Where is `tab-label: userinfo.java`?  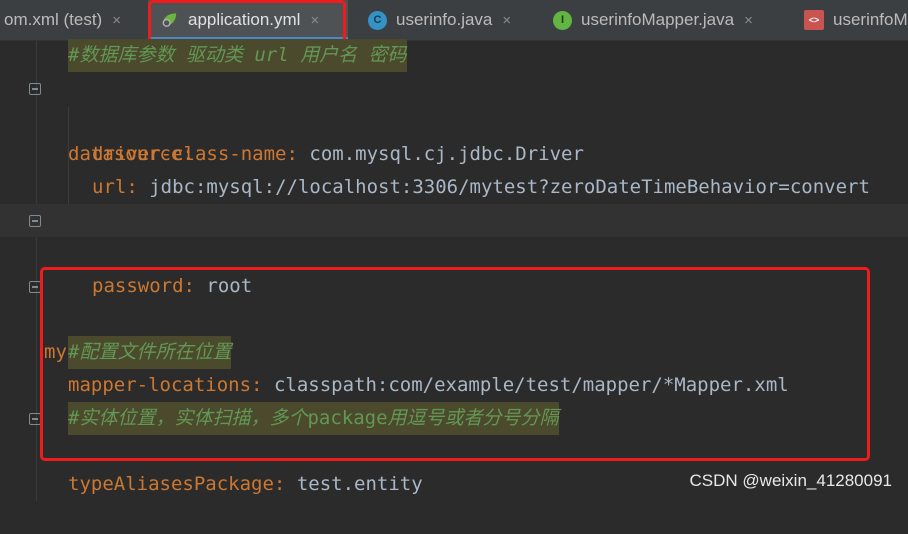
tab-label: userinfo.java is located at coordinates (444, 19).